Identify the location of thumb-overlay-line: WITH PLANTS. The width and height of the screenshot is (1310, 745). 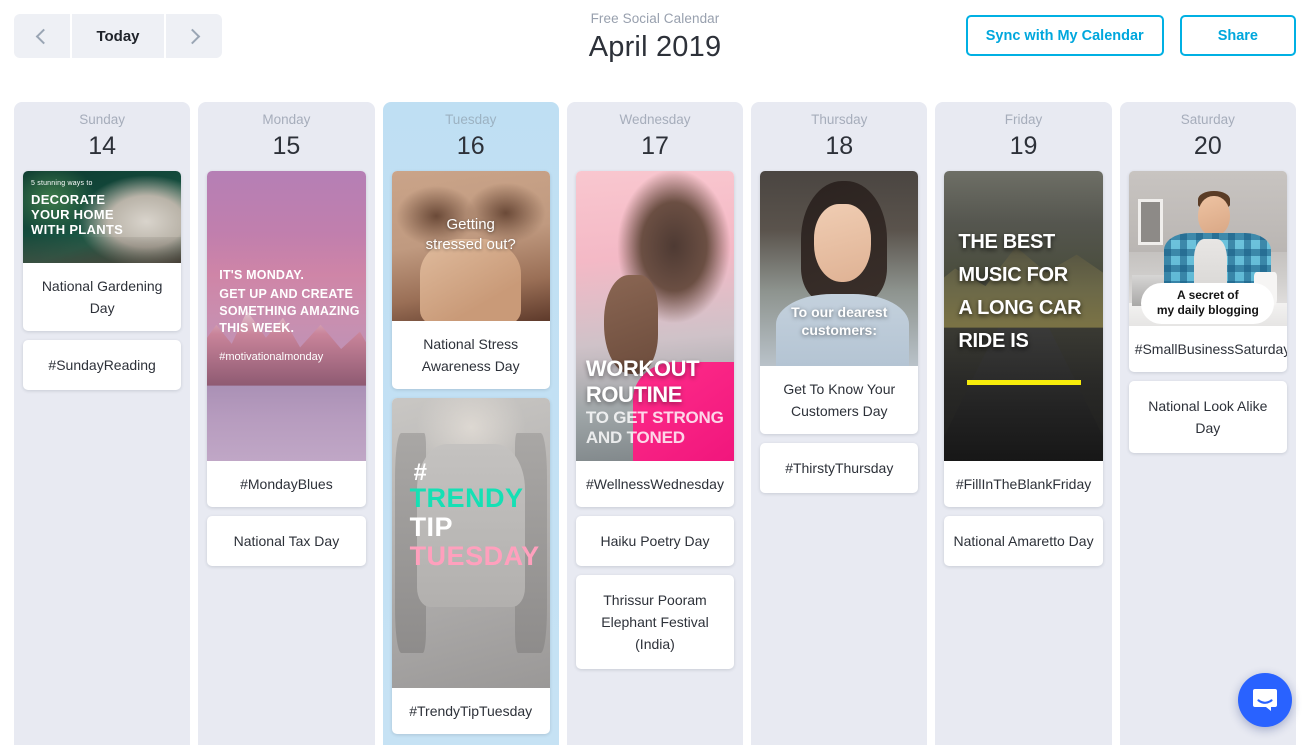
(77, 229).